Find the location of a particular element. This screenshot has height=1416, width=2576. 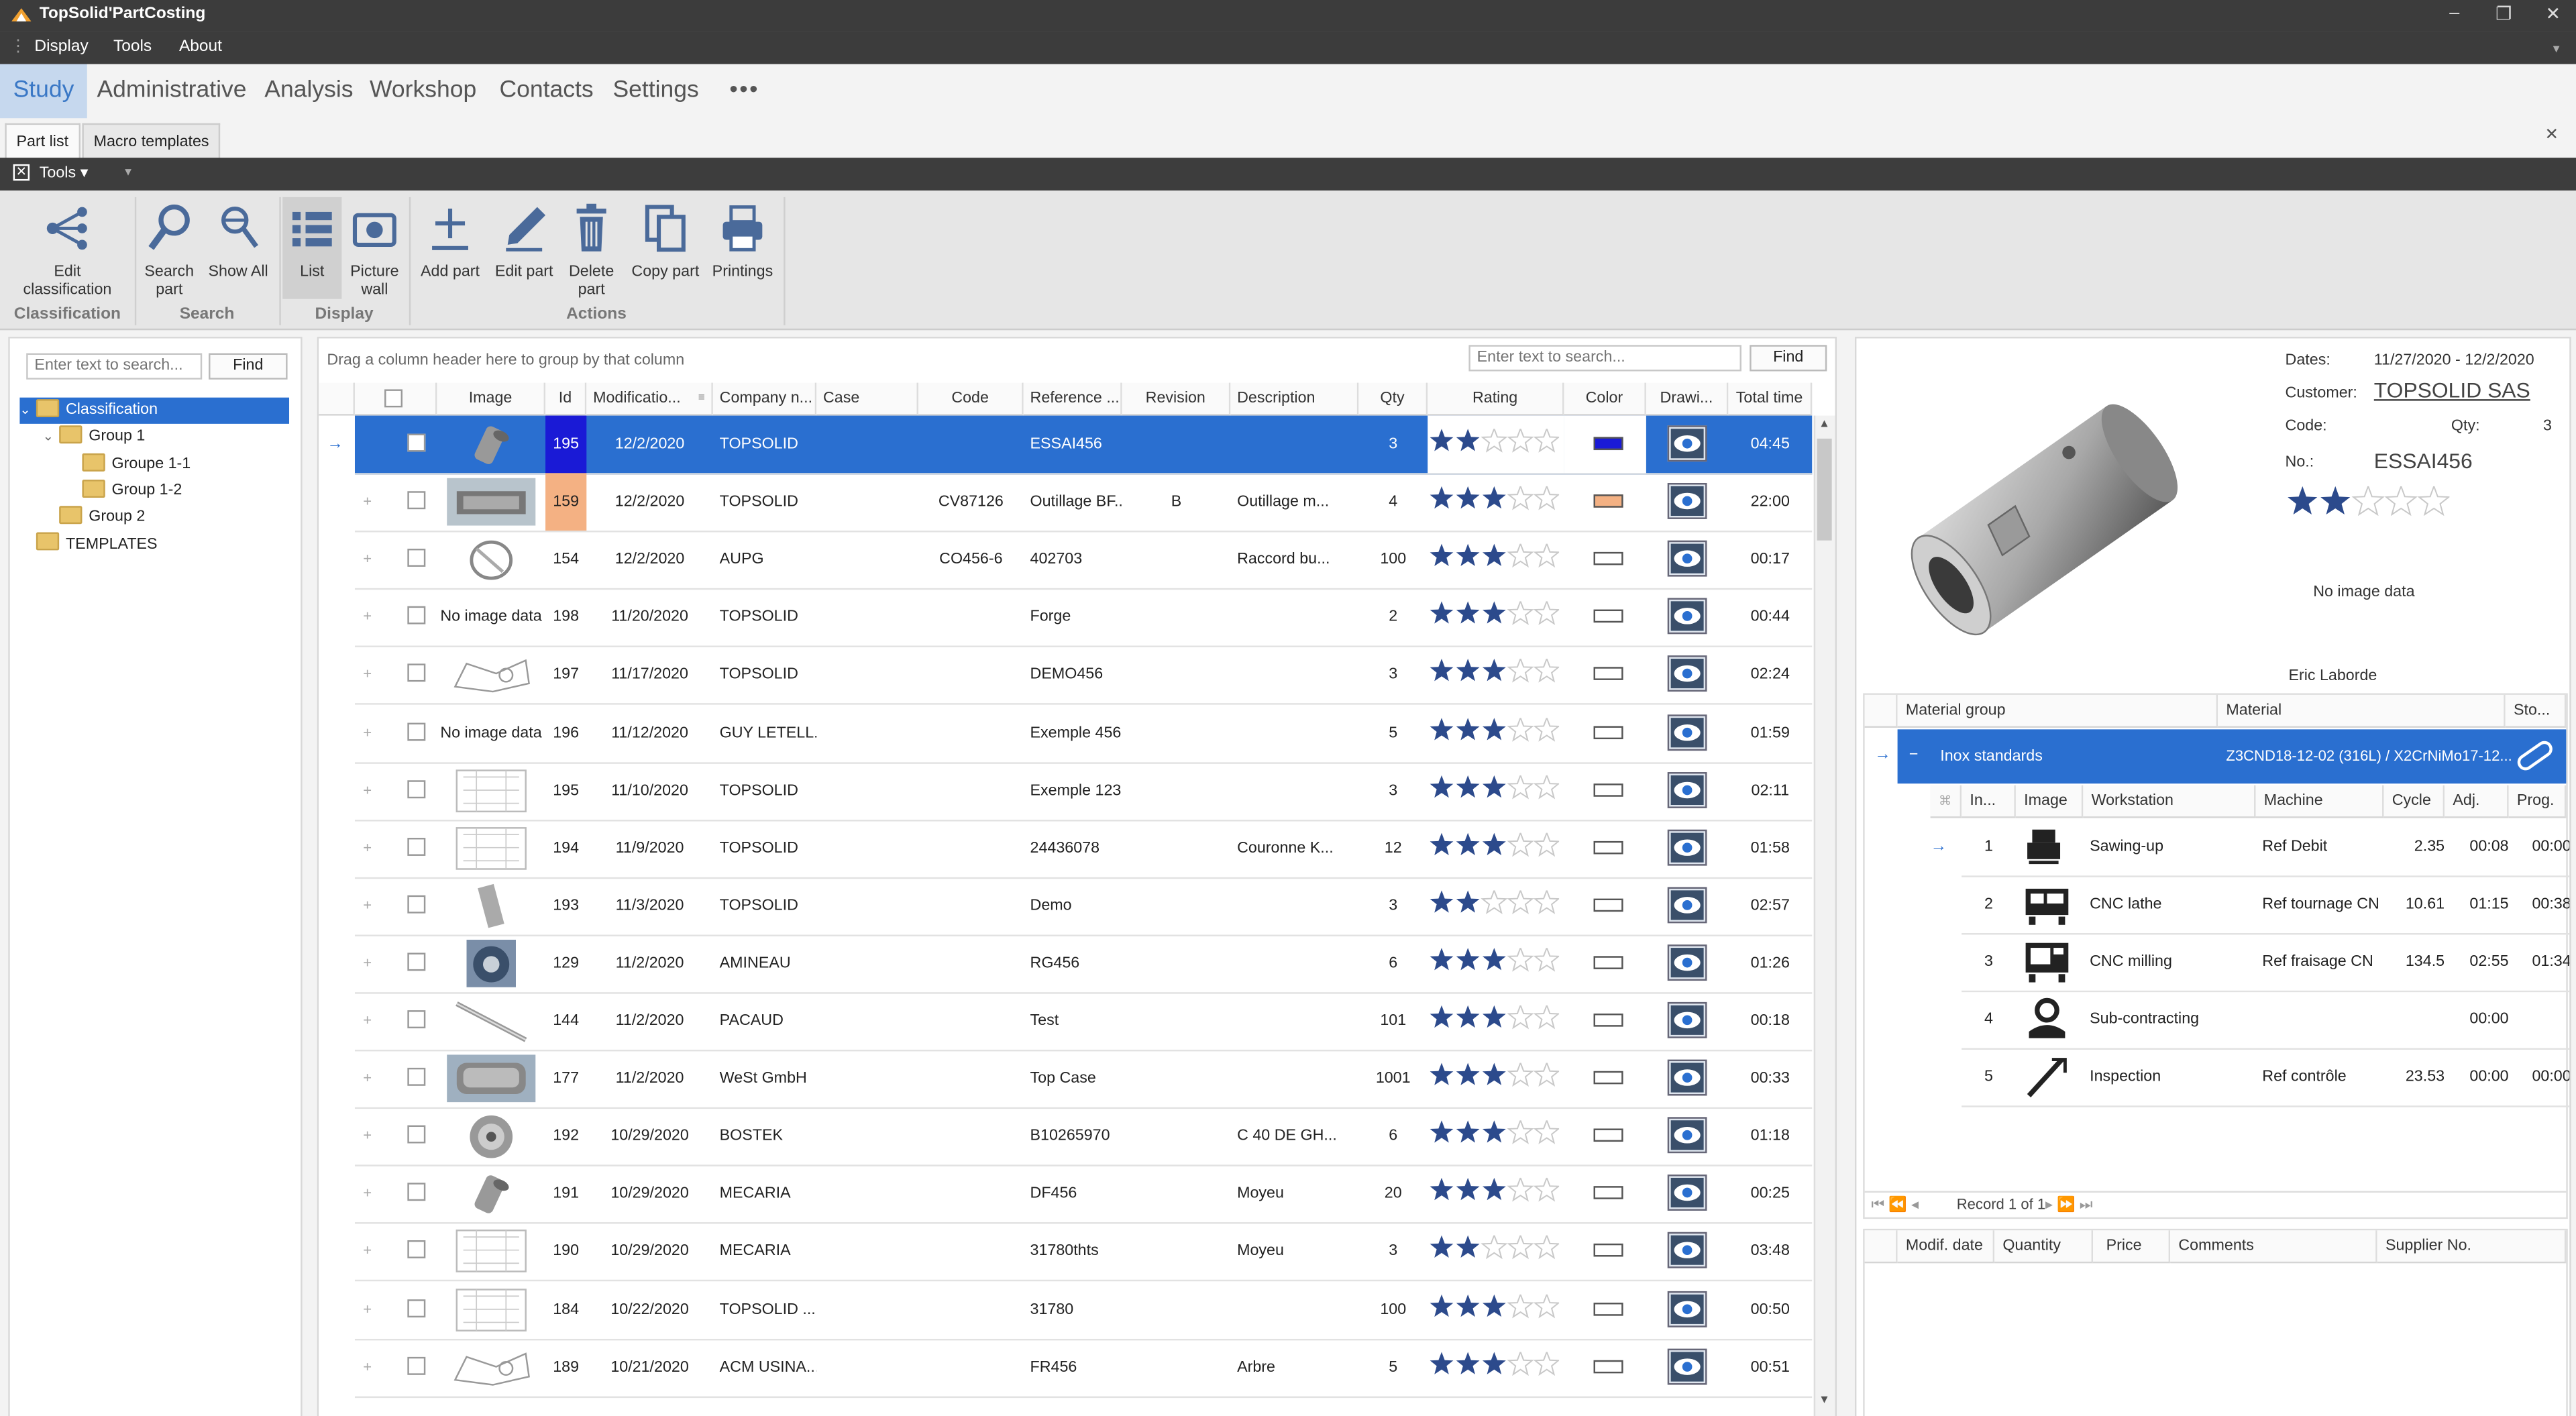

more-tabs-button: ••• is located at coordinates (744, 91).